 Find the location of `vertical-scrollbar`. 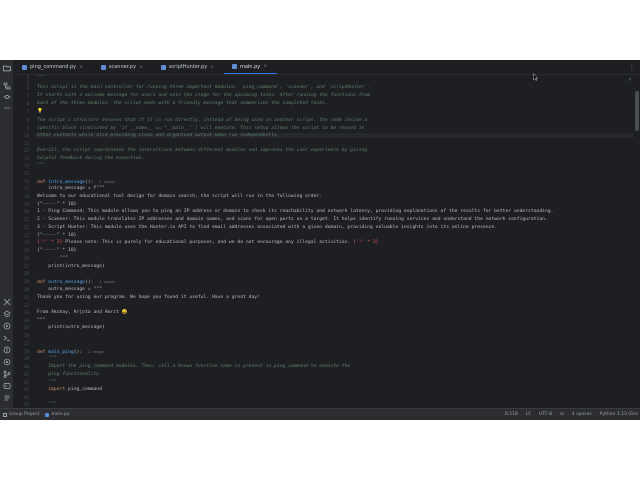

vertical-scrollbar is located at coordinates (637, 241).